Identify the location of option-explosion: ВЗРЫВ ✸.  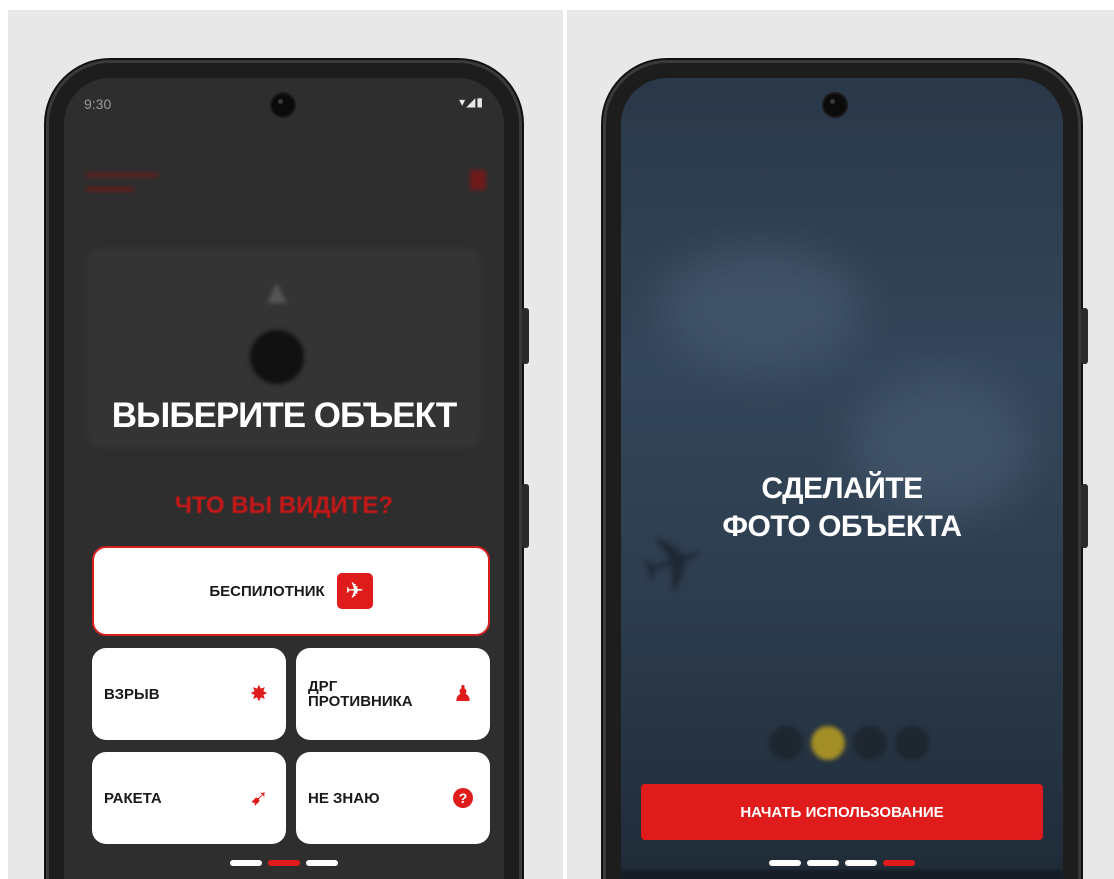
(189, 694).